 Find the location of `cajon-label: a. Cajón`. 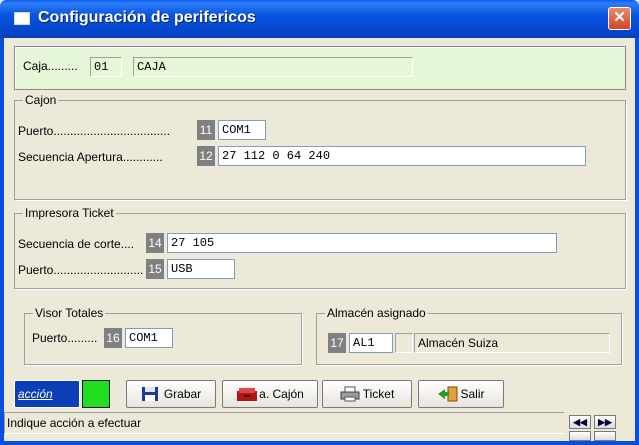

cajon-label: a. Cajón is located at coordinates (281, 394).